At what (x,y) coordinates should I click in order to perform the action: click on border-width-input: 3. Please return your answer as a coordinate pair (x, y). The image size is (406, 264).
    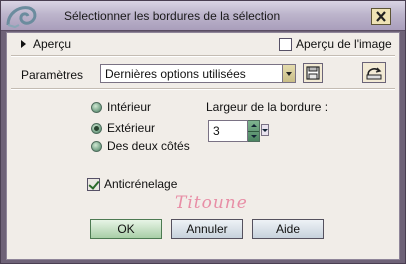
    Looking at the image, I should click on (228, 131).